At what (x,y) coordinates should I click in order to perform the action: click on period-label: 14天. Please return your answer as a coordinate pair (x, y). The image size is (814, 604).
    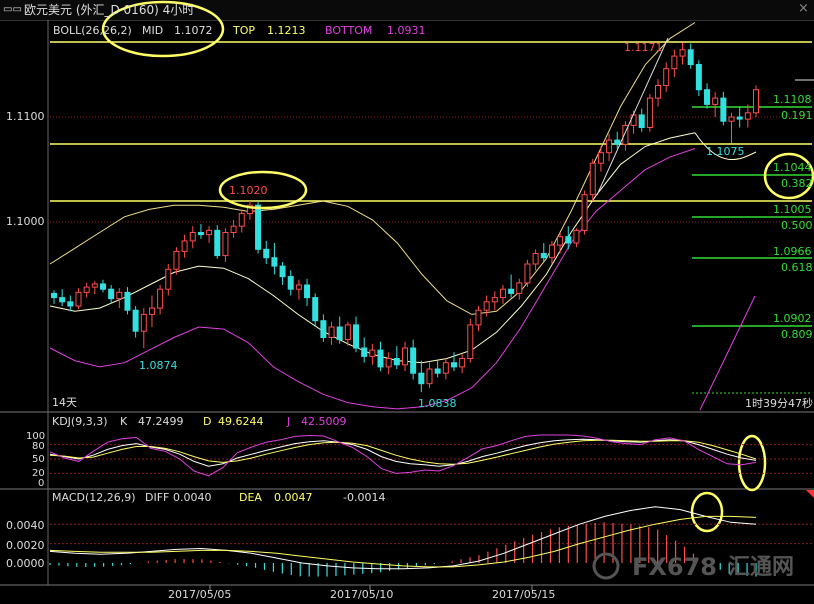
    Looking at the image, I should click on (64, 402).